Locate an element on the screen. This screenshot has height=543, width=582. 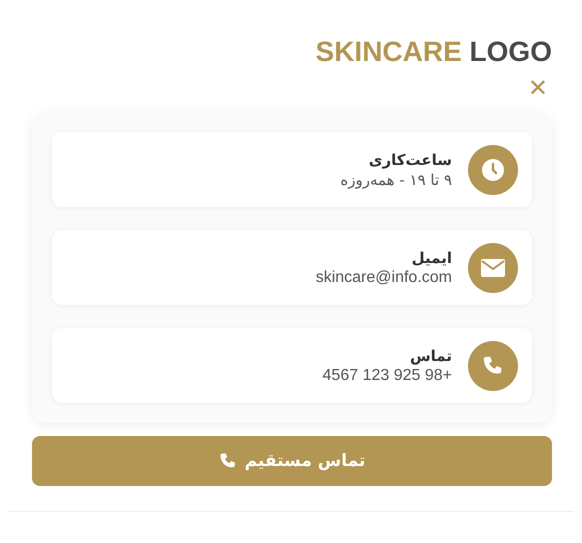
contact-value: ۹ تا ۱۹ - همه‌روزه is located at coordinates (396, 179).